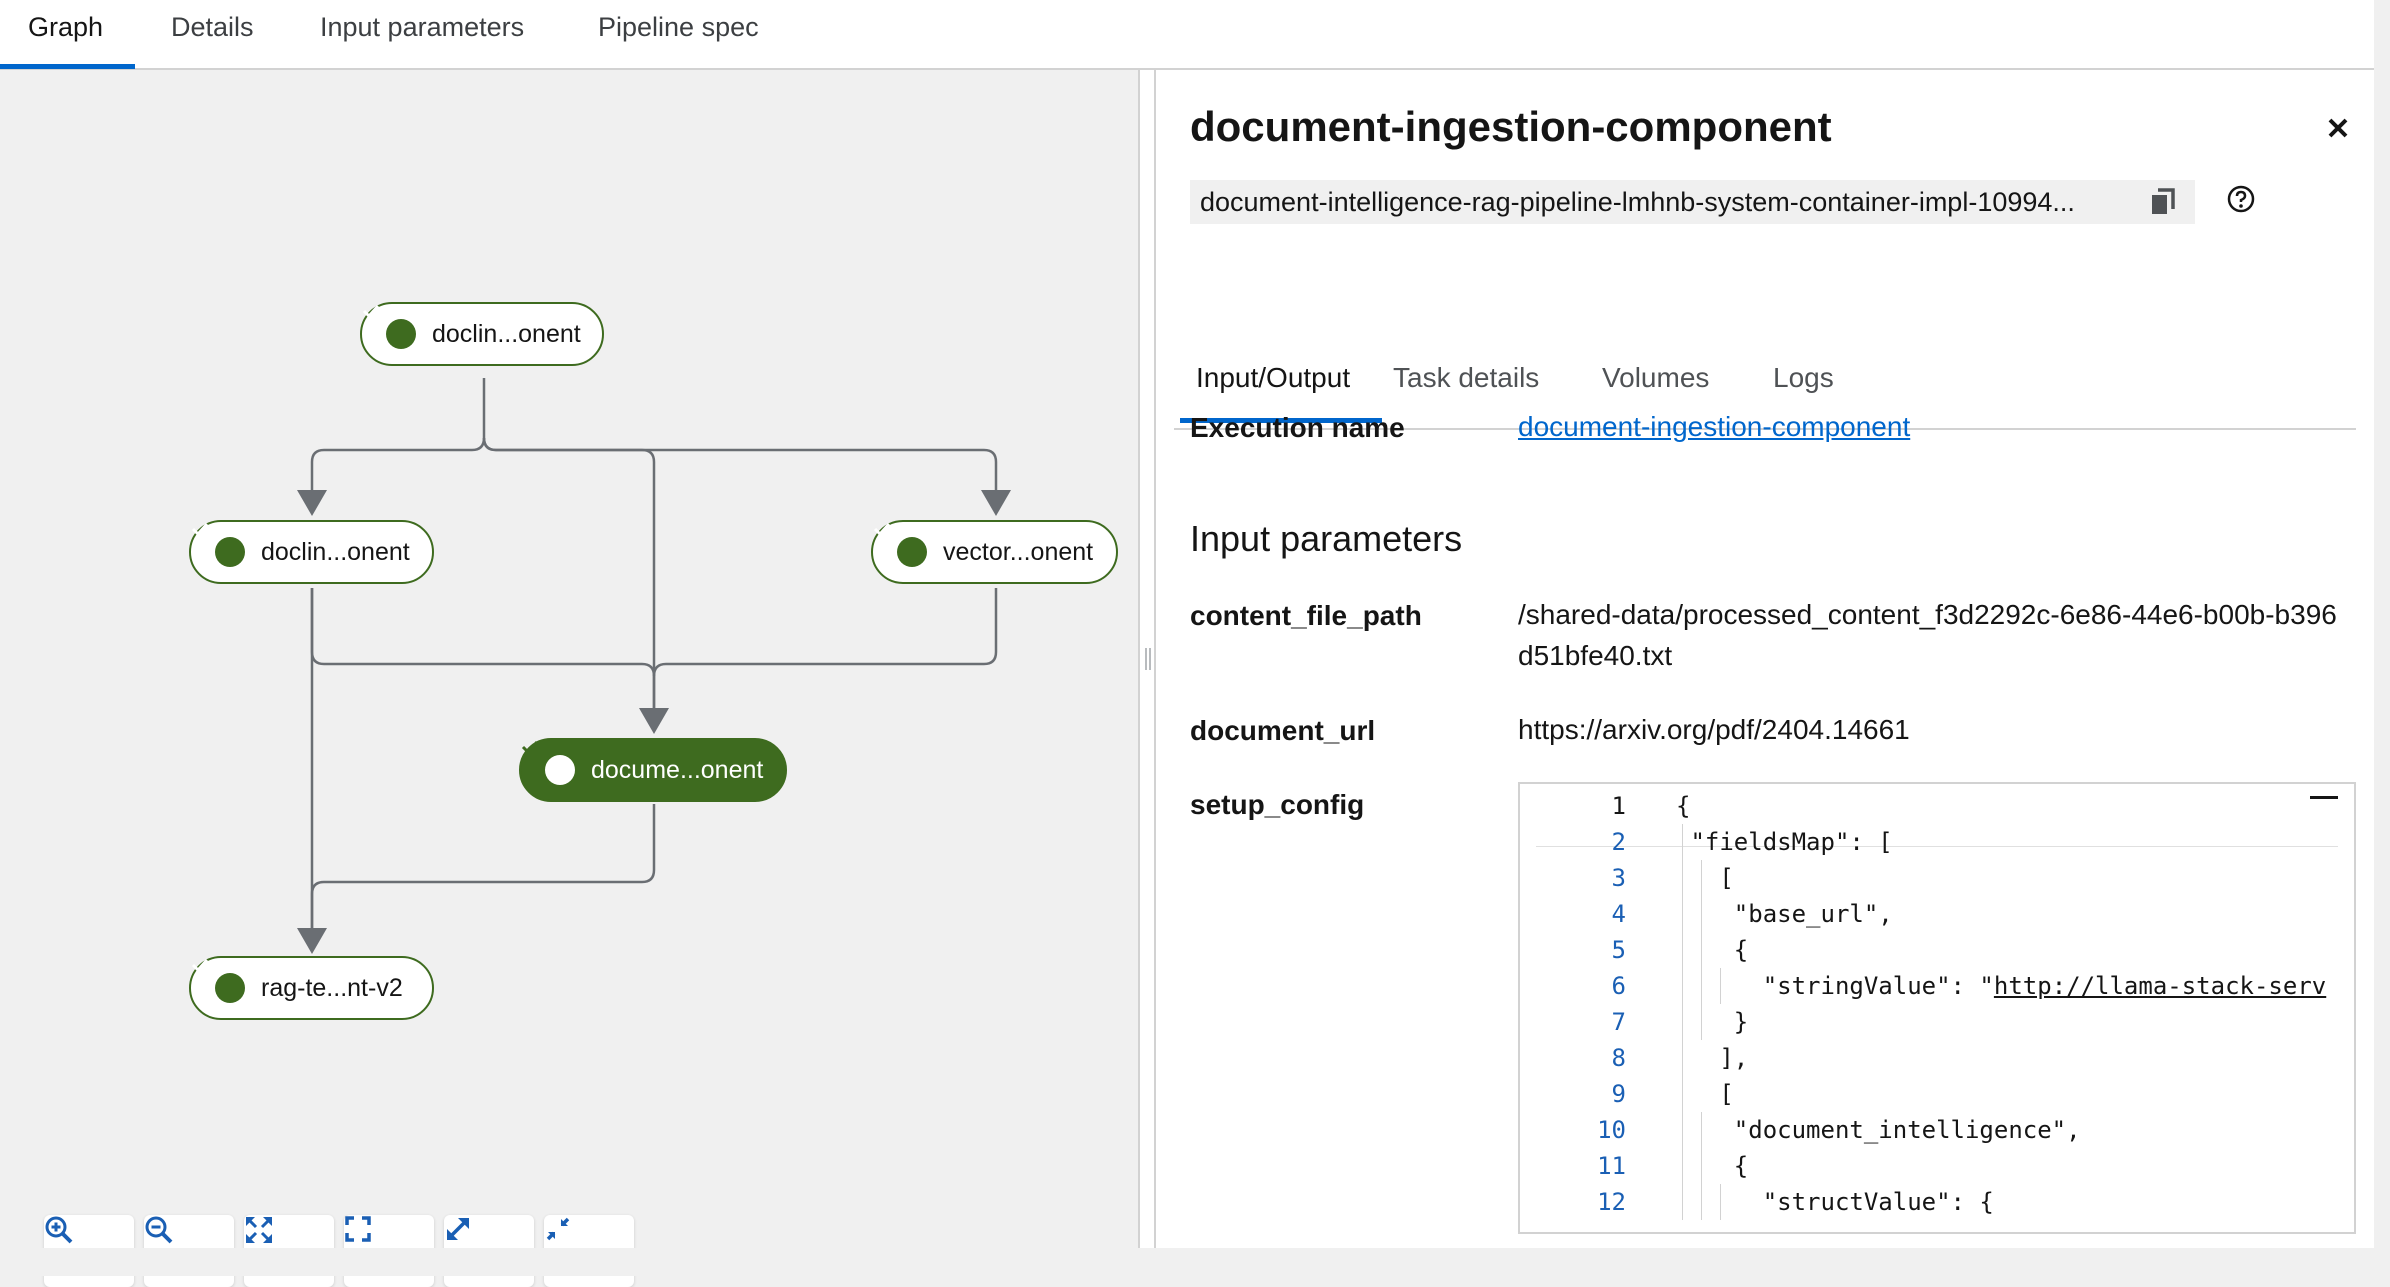 This screenshot has width=2390, height=1287. What do you see at coordinates (1784, 842) in the screenshot?
I see `code-text: "fieldsMap": [` at bounding box center [1784, 842].